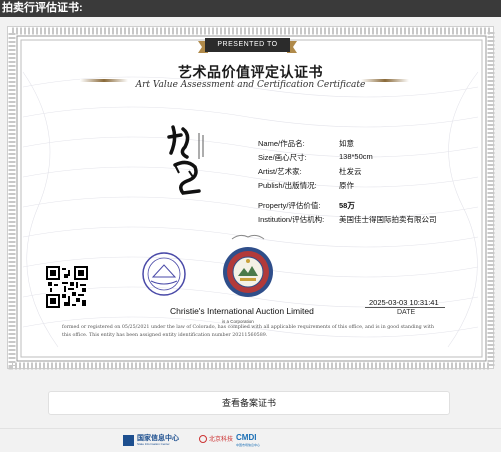 The height and width of the screenshot is (452, 501). Describe the element at coordinates (347, 205) in the screenshot. I see `property-value: 58万` at that location.